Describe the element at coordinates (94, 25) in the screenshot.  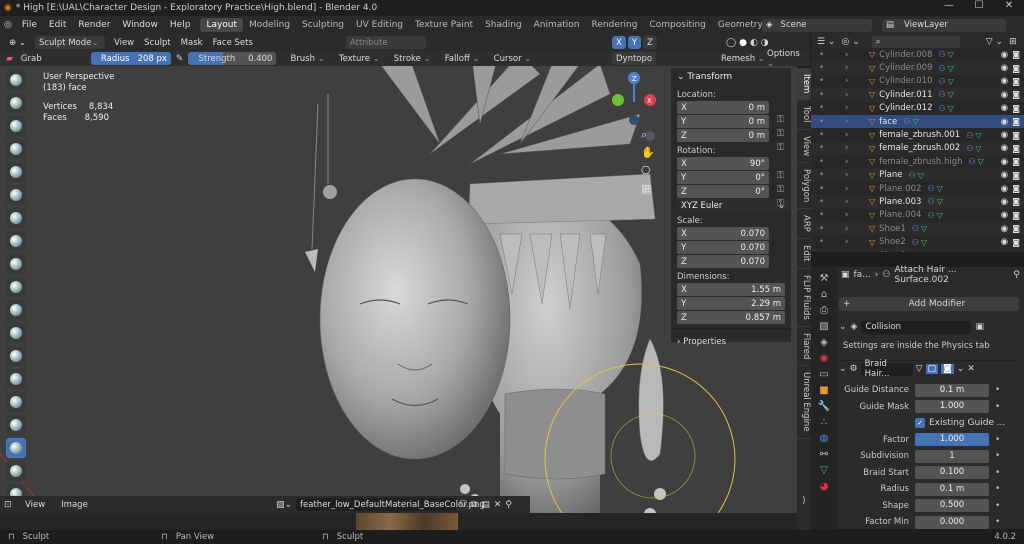
I see `menu-render: Render` at that location.